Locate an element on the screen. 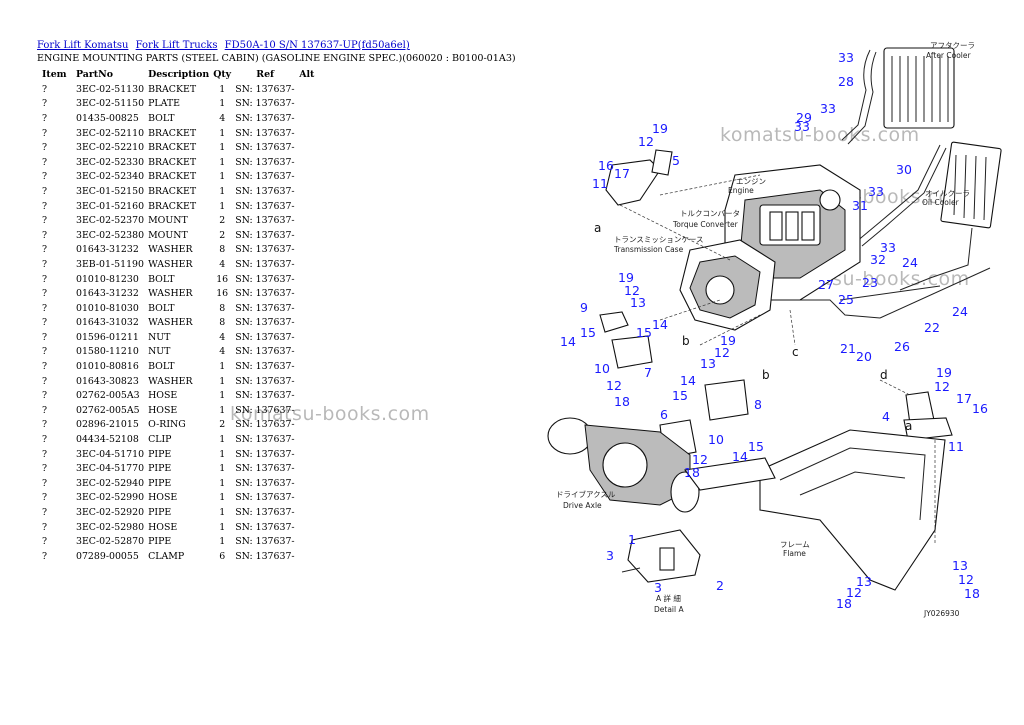 Image resolution: width=1024 pixels, height=725 pixels. callout-label: 3 is located at coordinates (610, 555).